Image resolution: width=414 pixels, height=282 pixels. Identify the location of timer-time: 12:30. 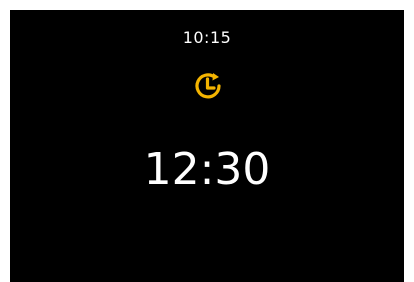
(207, 169).